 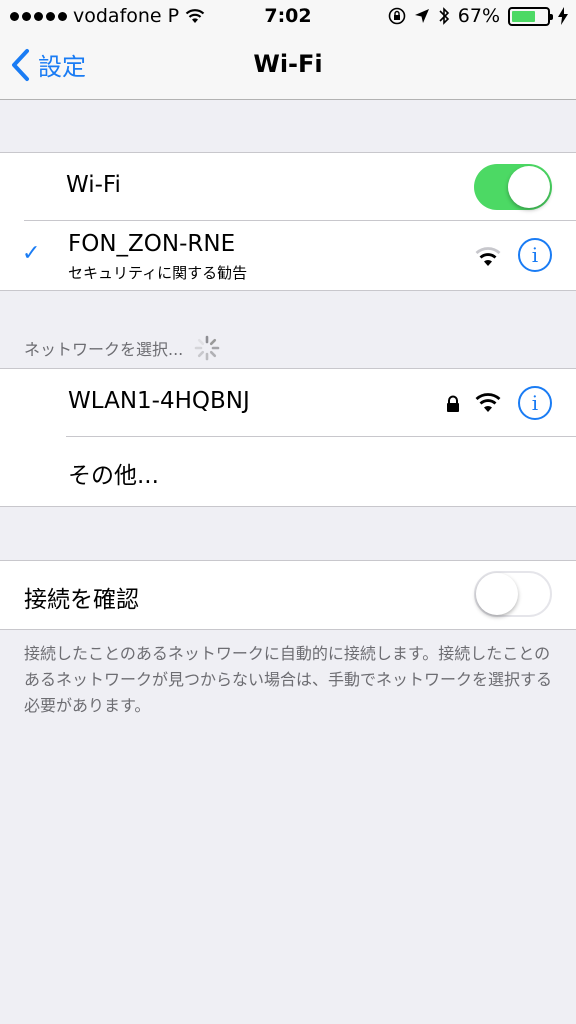 I want to click on bluetooth-icon, so click(x=444, y=16).